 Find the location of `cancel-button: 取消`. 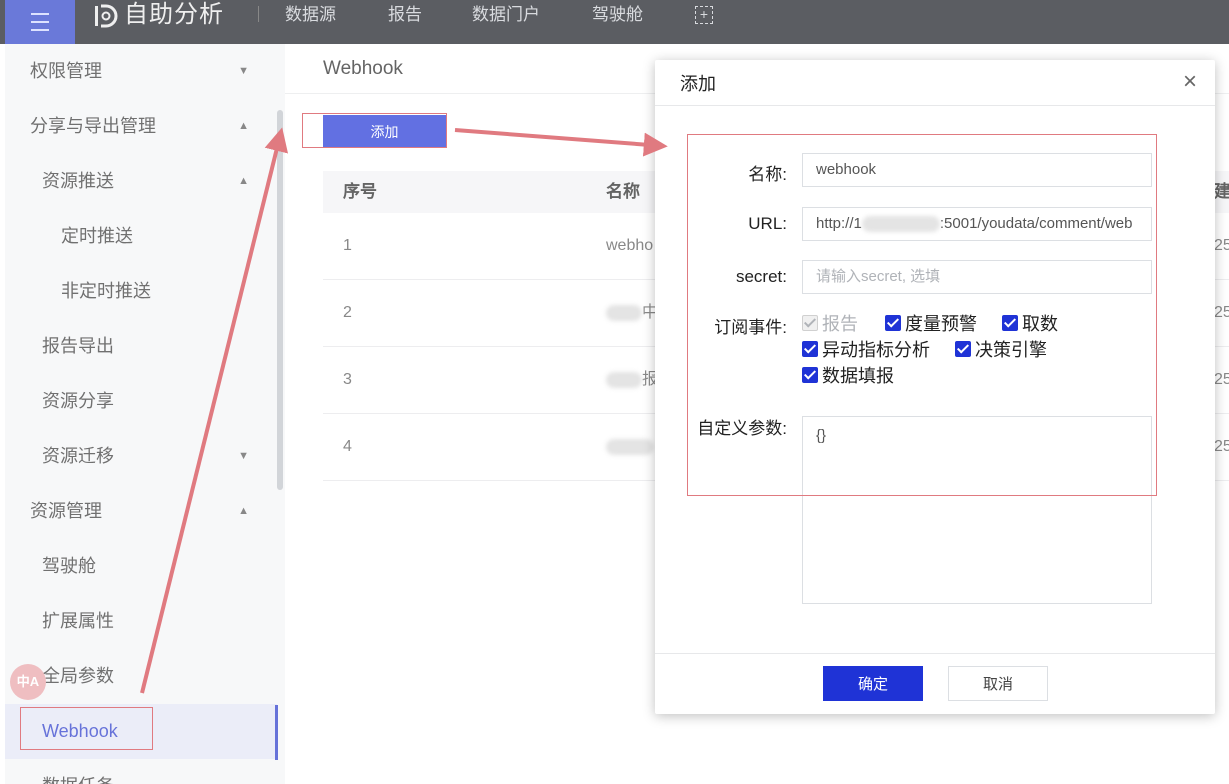

cancel-button: 取消 is located at coordinates (998, 683).